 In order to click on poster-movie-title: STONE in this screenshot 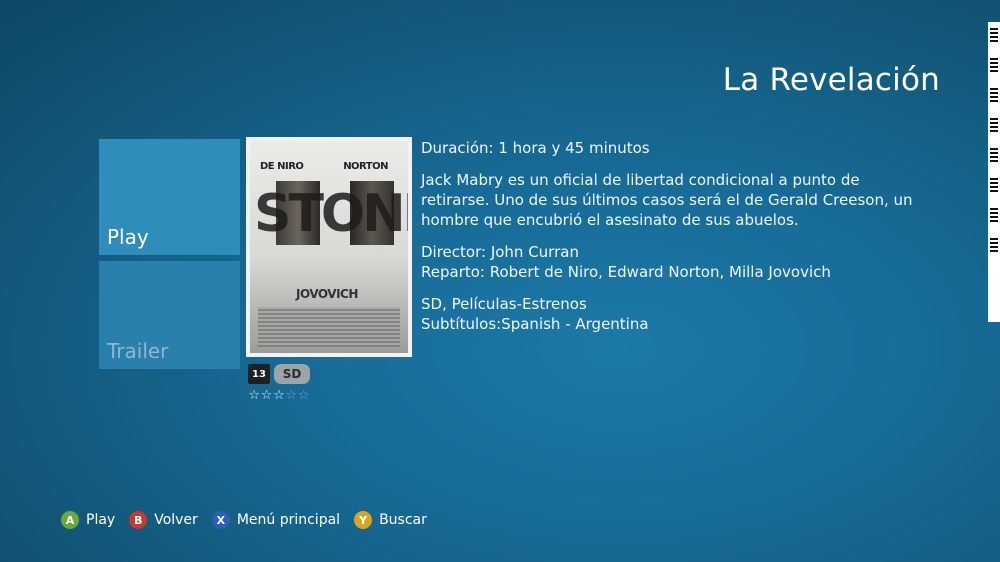, I will do `click(331, 214)`.